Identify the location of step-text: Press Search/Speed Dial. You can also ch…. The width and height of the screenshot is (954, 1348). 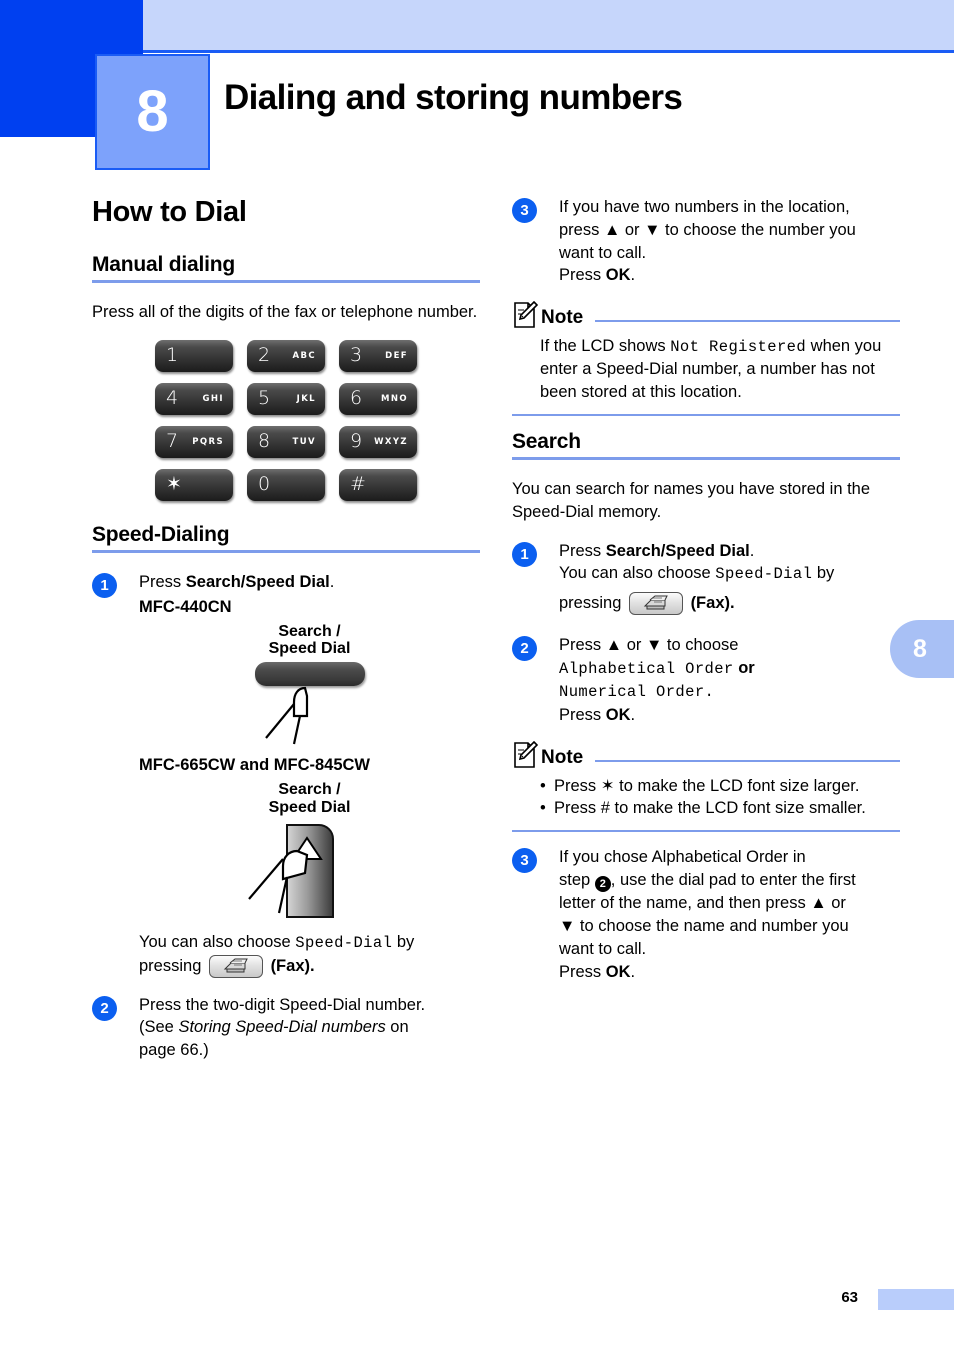
(729, 580).